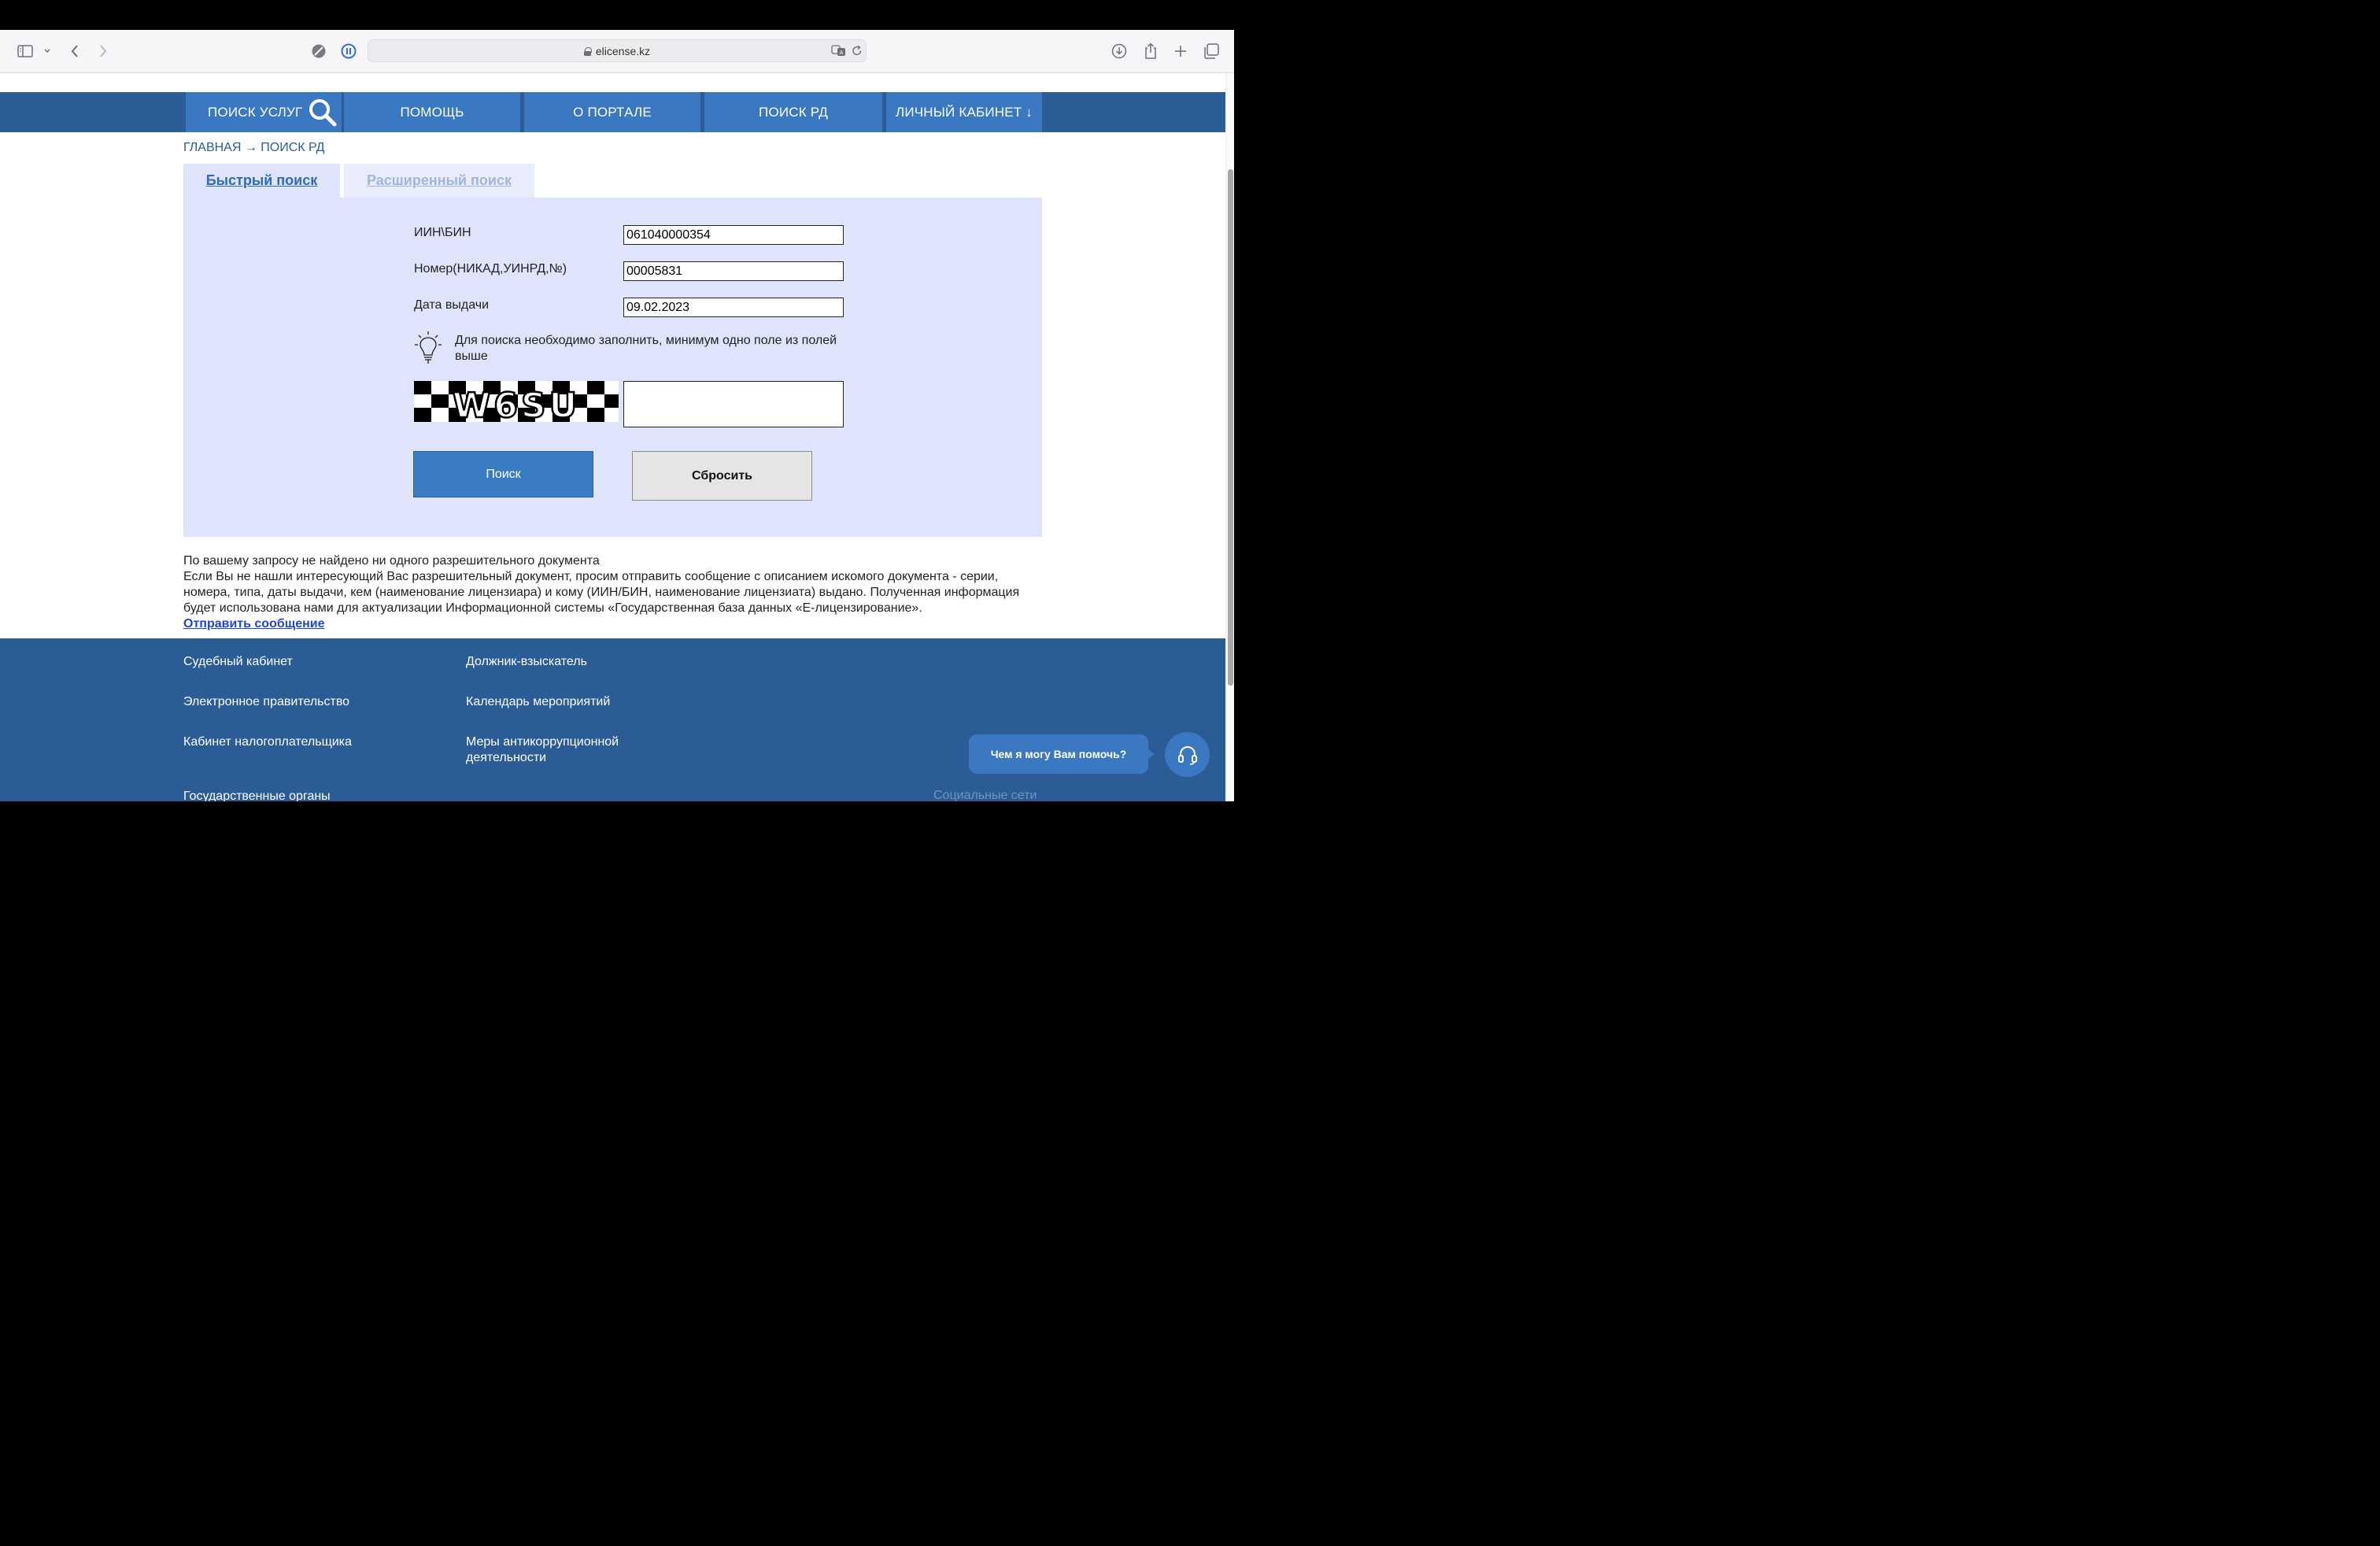 This screenshot has height=1546, width=2380. Describe the element at coordinates (267, 742) in the screenshot. I see `footer-link-taxpayer: Кабинет налогоплательщика` at that location.